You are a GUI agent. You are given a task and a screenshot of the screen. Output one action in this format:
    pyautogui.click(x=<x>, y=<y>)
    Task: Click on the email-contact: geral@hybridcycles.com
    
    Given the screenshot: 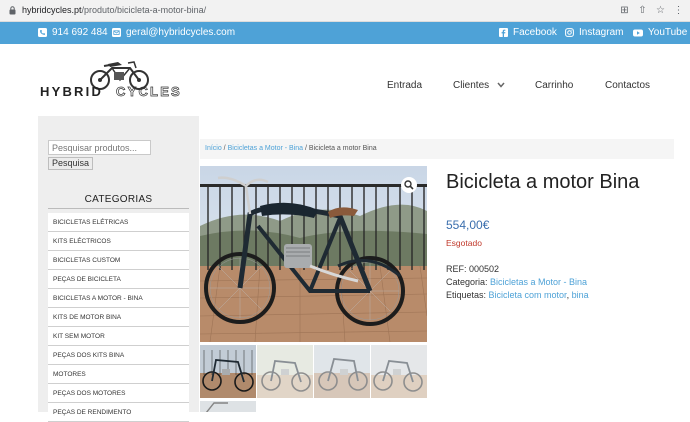 What is the action you would take?
    pyautogui.click(x=173, y=32)
    